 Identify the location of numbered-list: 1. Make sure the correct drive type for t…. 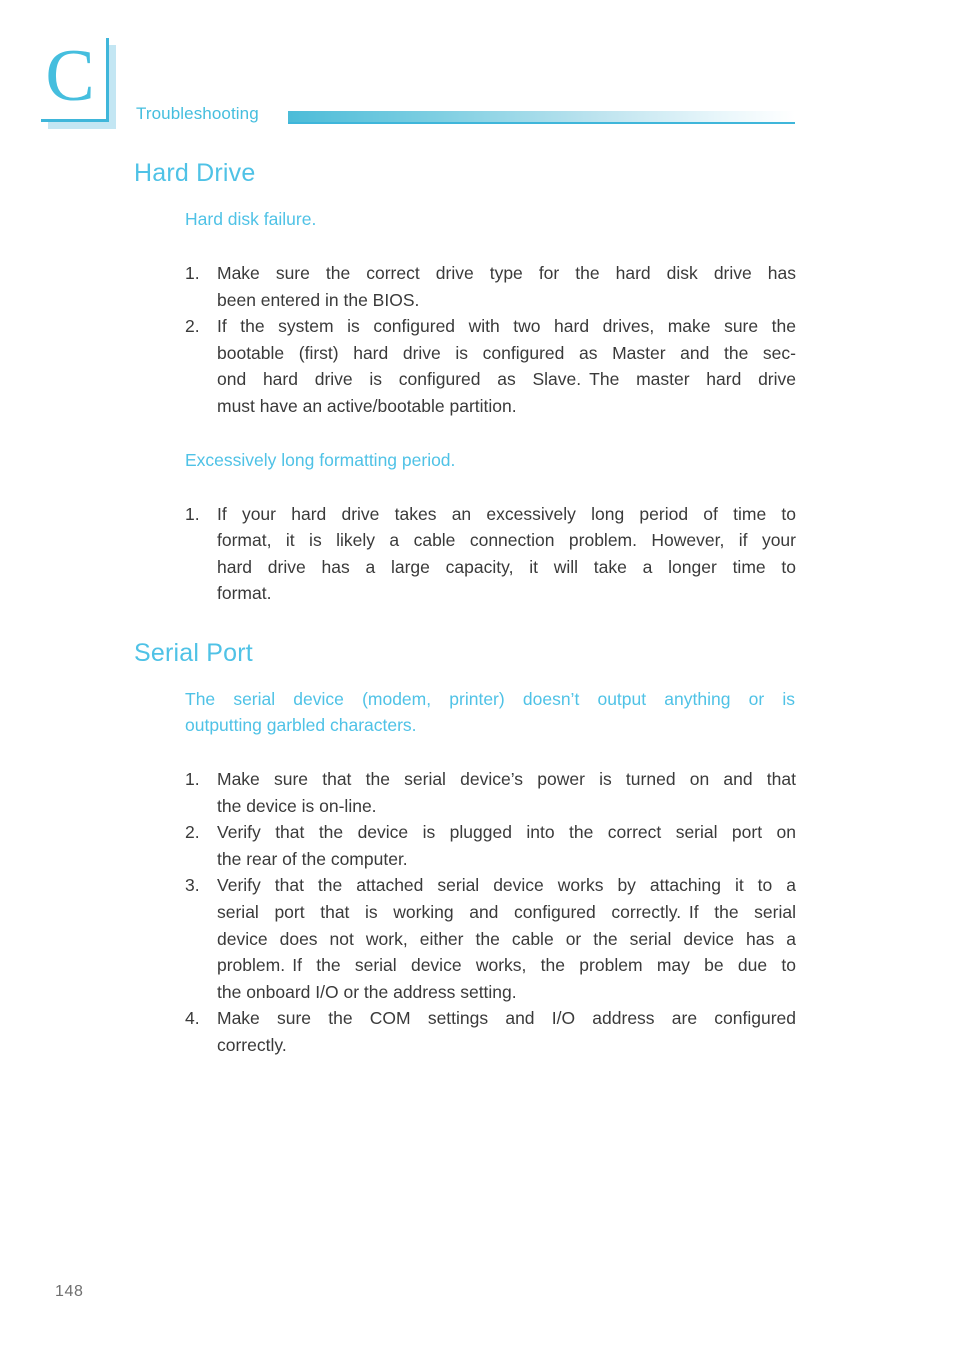
(490, 340).